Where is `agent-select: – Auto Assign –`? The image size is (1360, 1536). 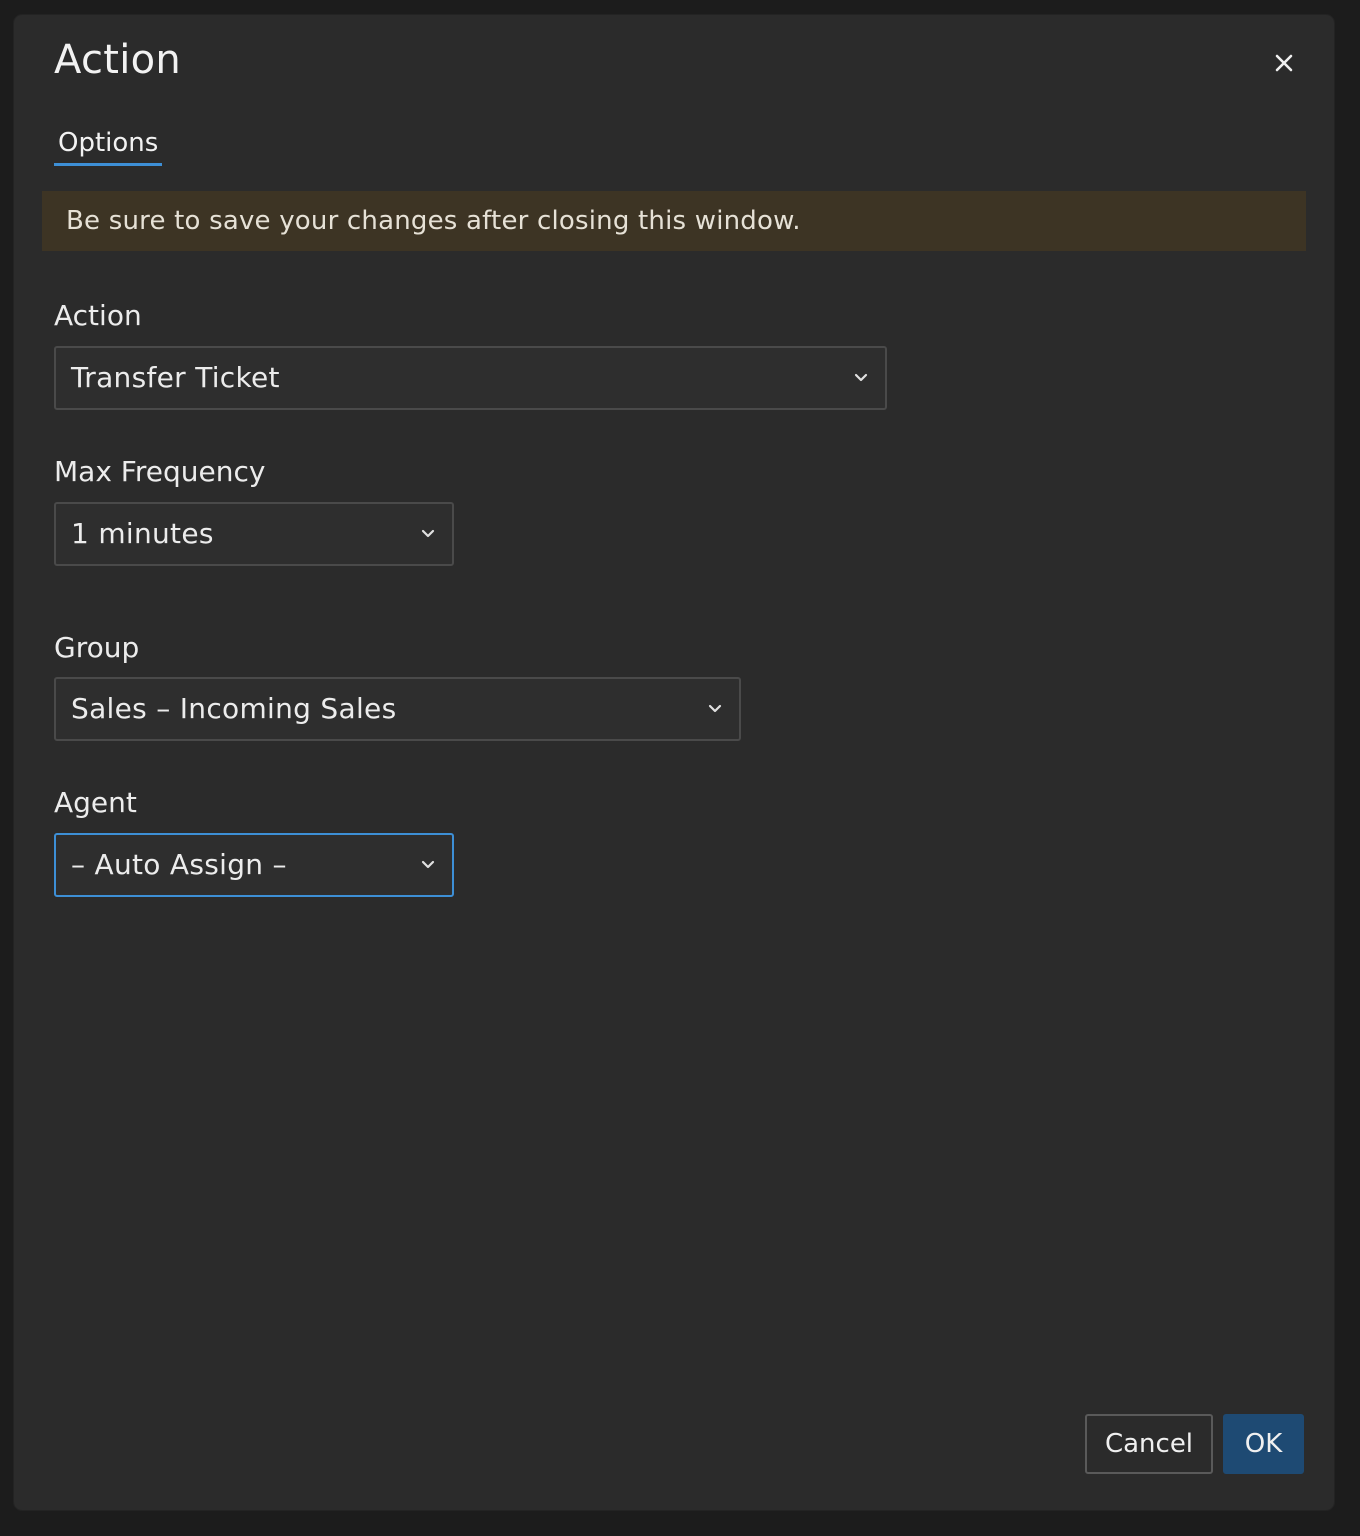
agent-select: – Auto Assign – is located at coordinates (254, 865).